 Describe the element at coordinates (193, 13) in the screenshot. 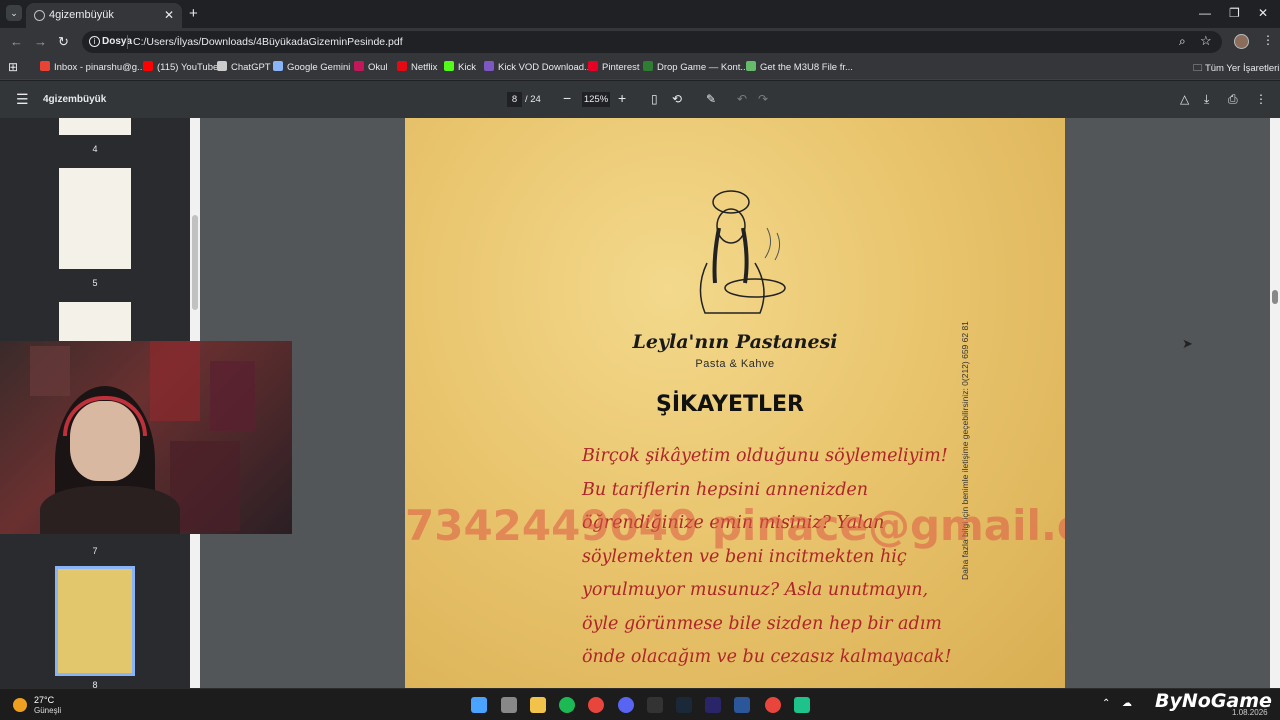

I see `new-tab-button: +` at that location.